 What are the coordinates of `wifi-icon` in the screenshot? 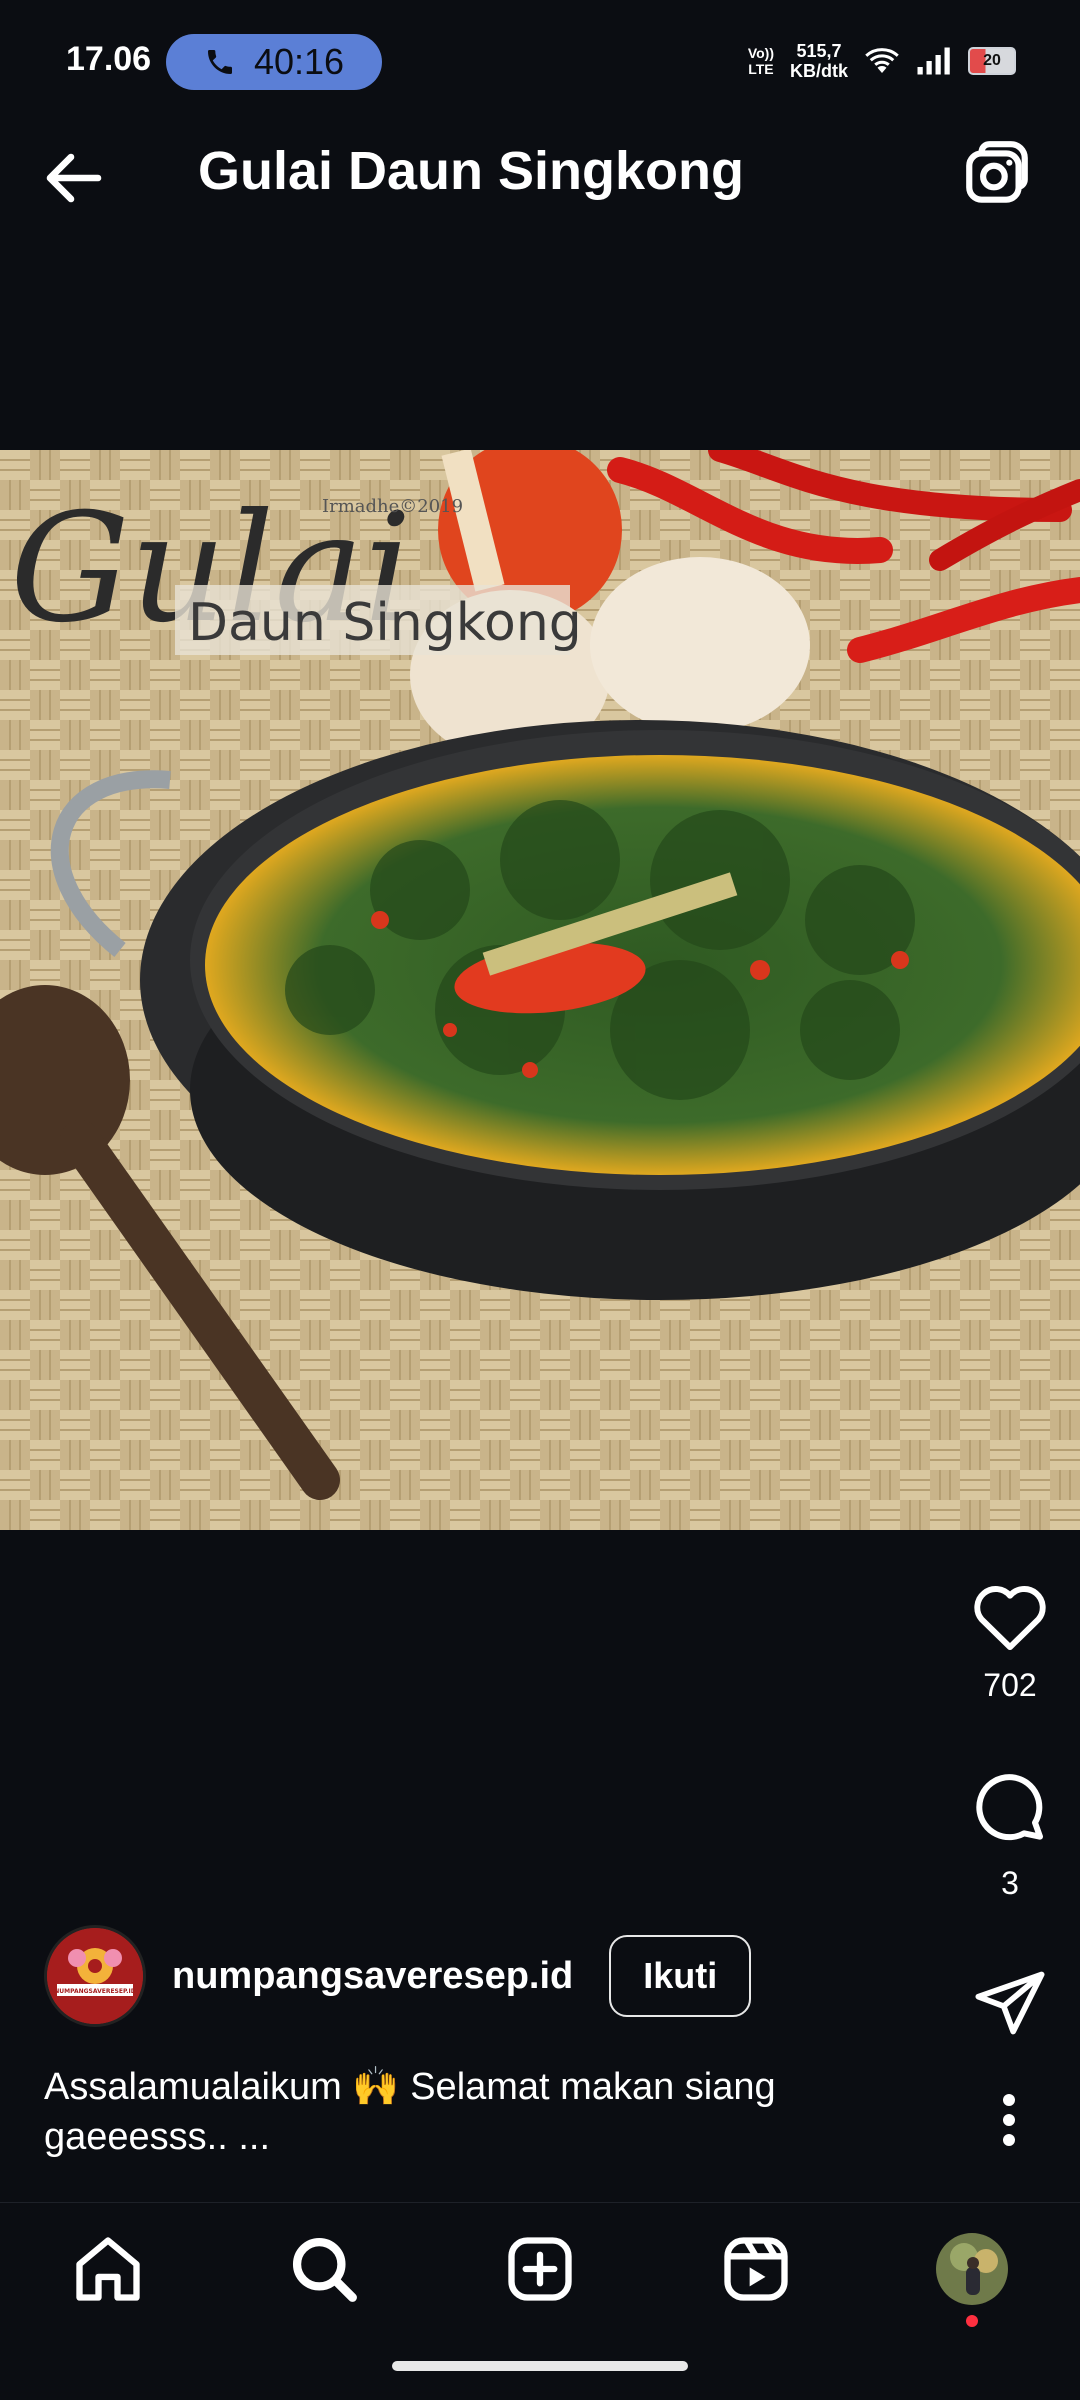 It's located at (882, 60).